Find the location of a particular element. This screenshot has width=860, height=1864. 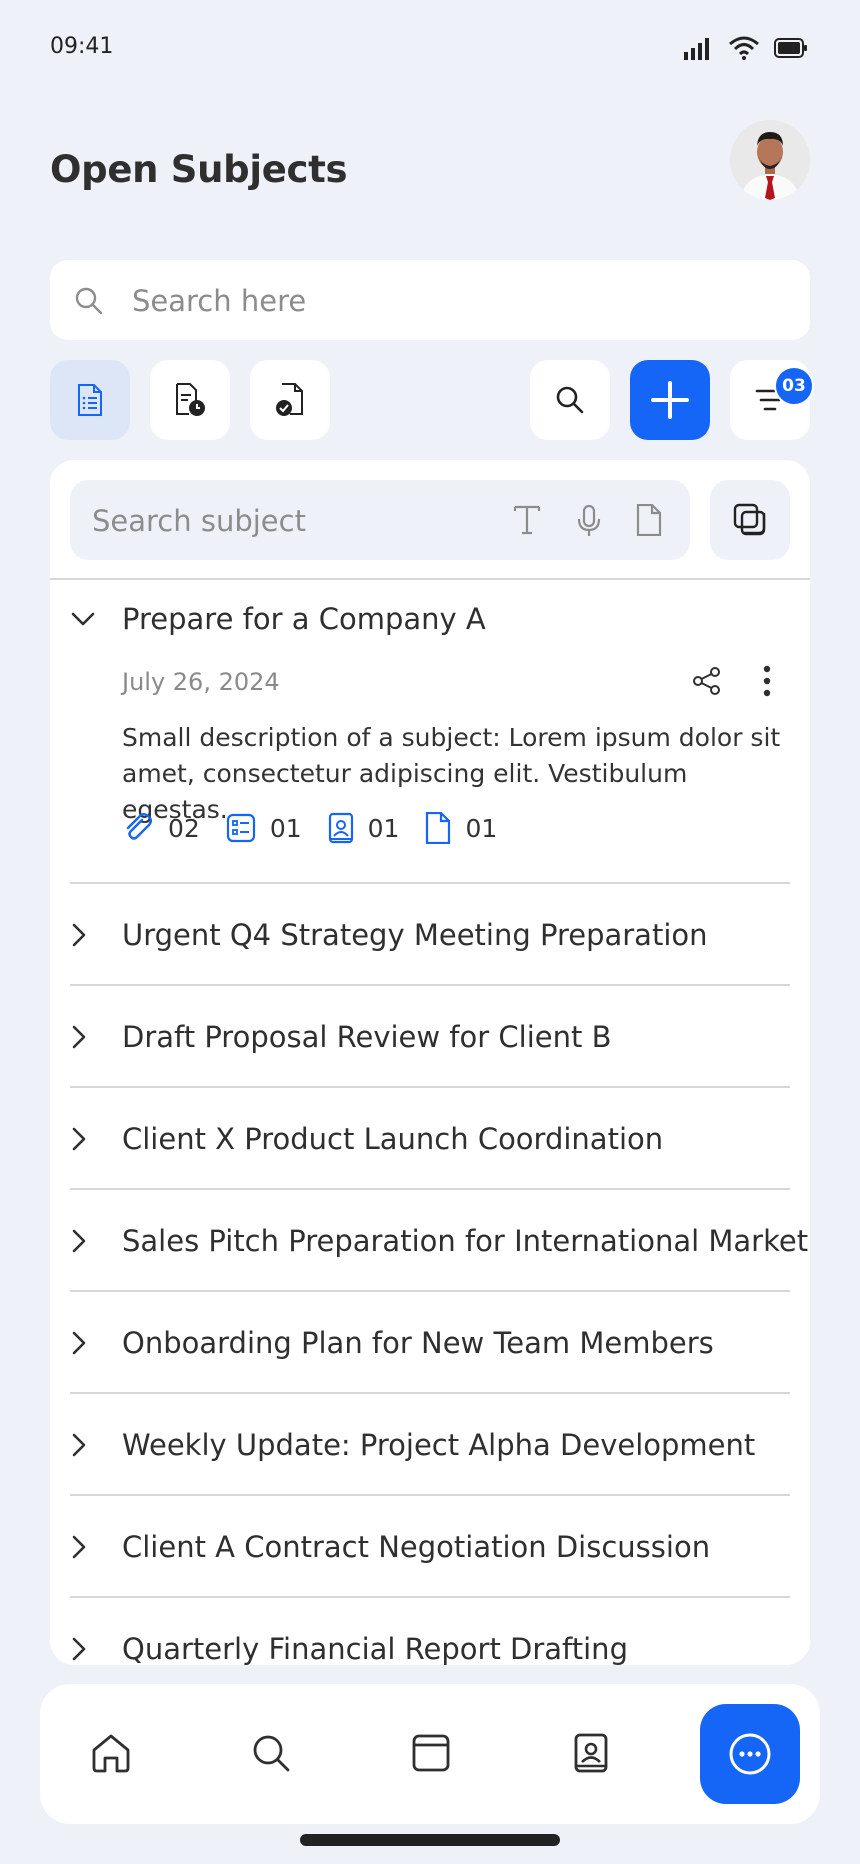

subject-row: Onboarding Plan for New Team Members is located at coordinates (430, 1341).